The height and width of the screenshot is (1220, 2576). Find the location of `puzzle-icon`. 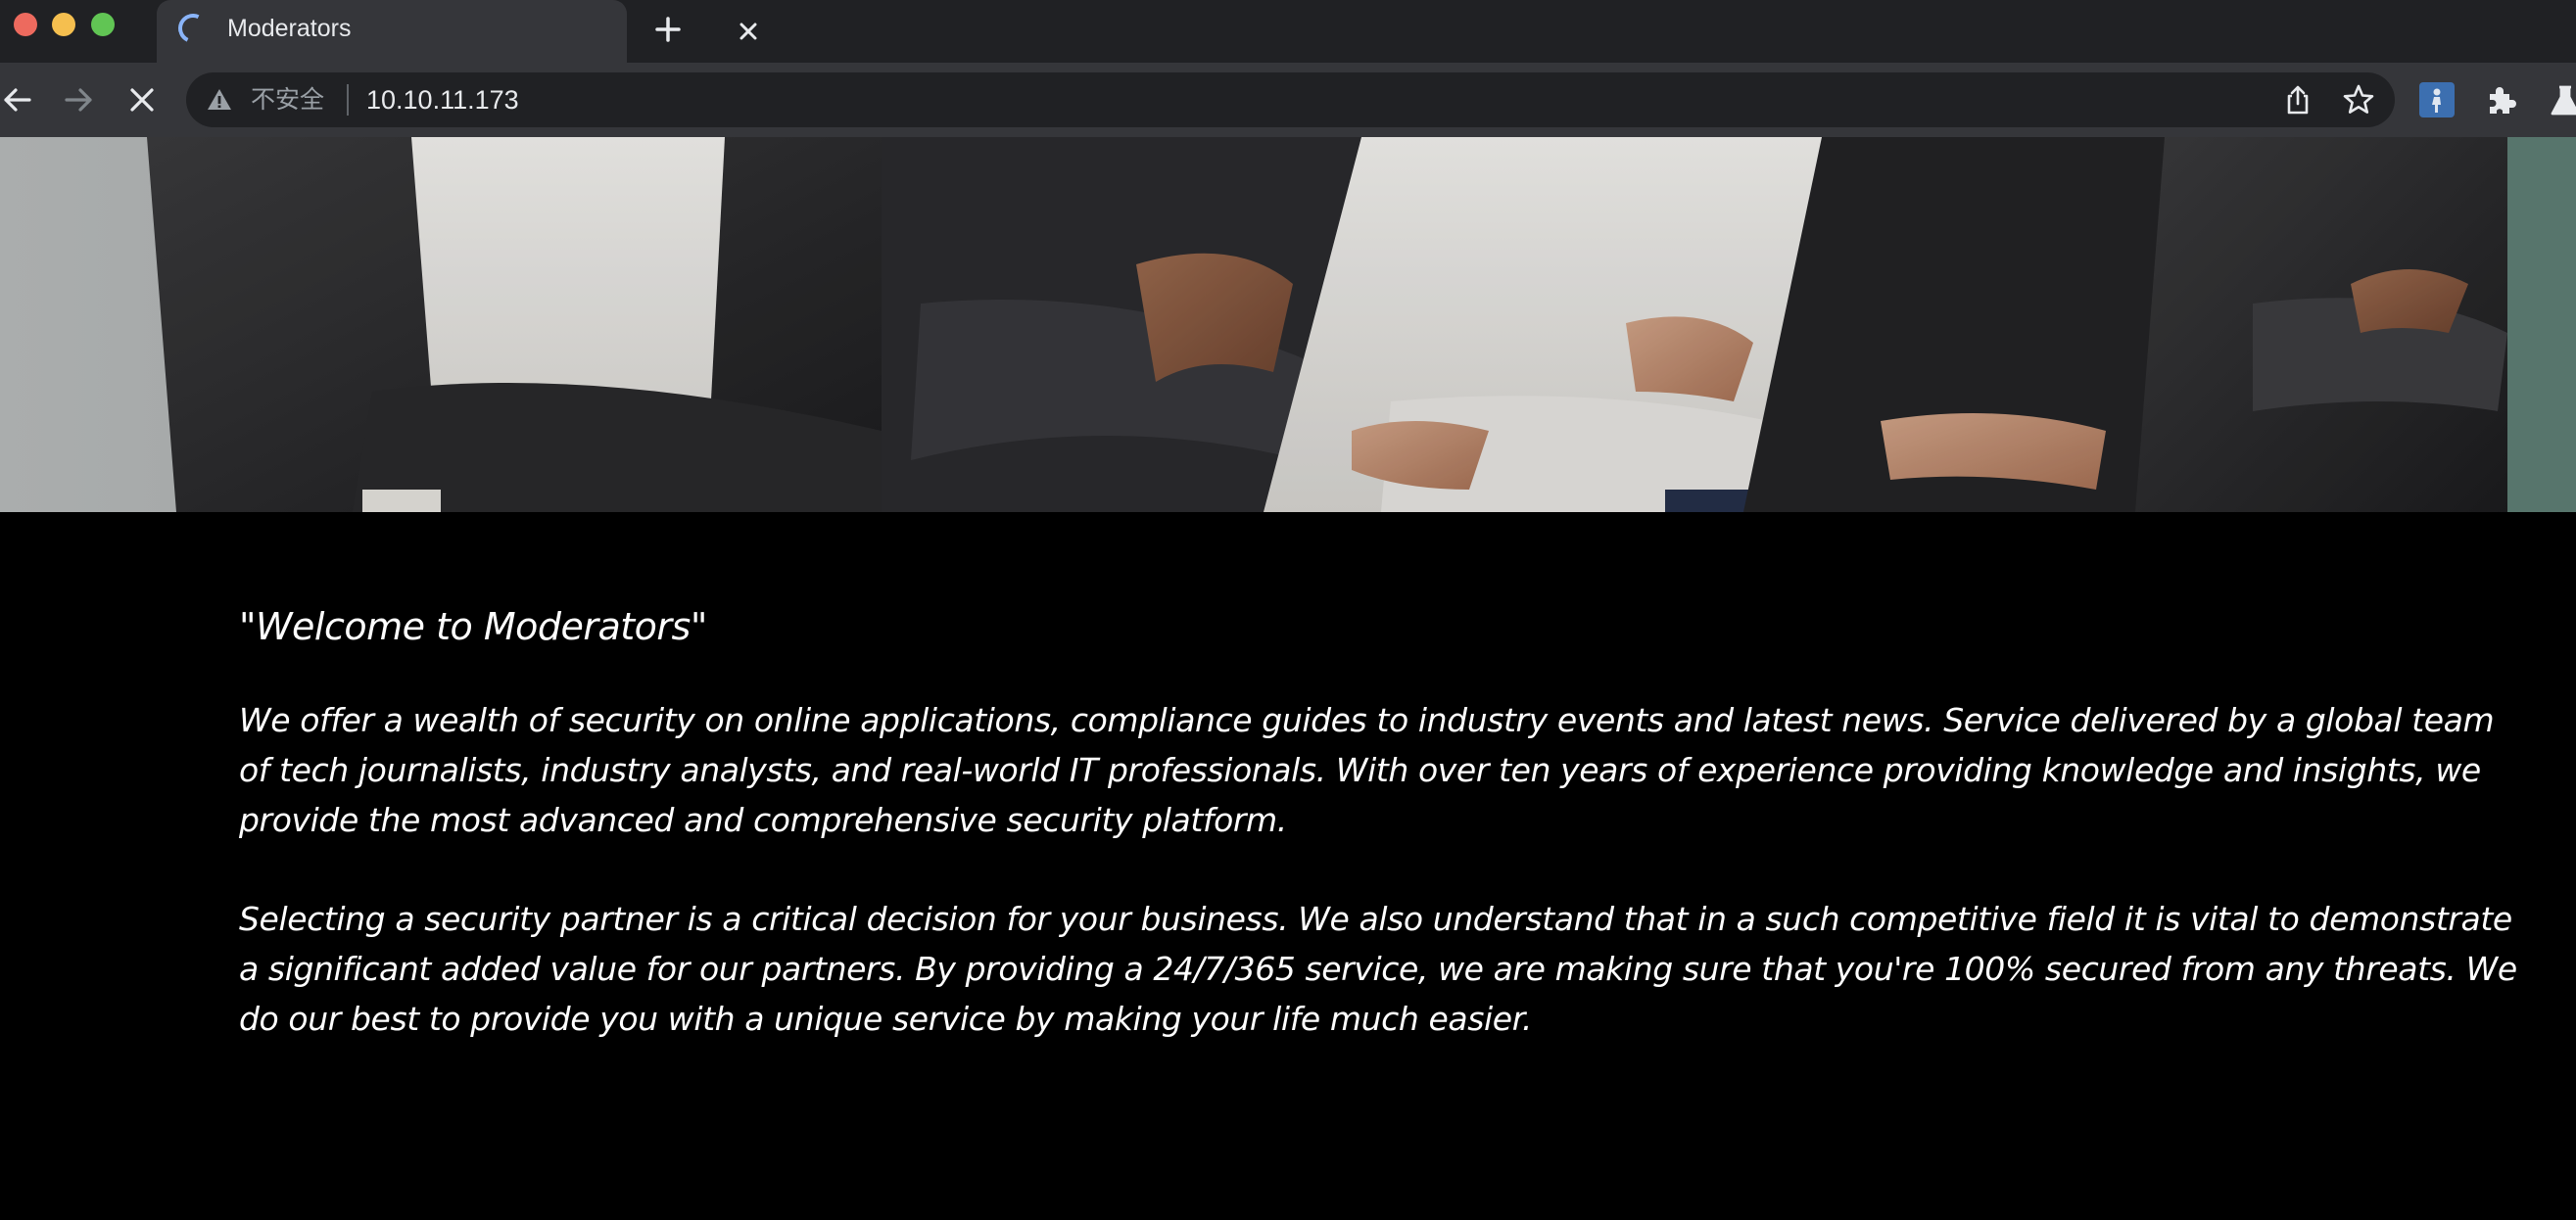

puzzle-icon is located at coordinates (2500, 100).